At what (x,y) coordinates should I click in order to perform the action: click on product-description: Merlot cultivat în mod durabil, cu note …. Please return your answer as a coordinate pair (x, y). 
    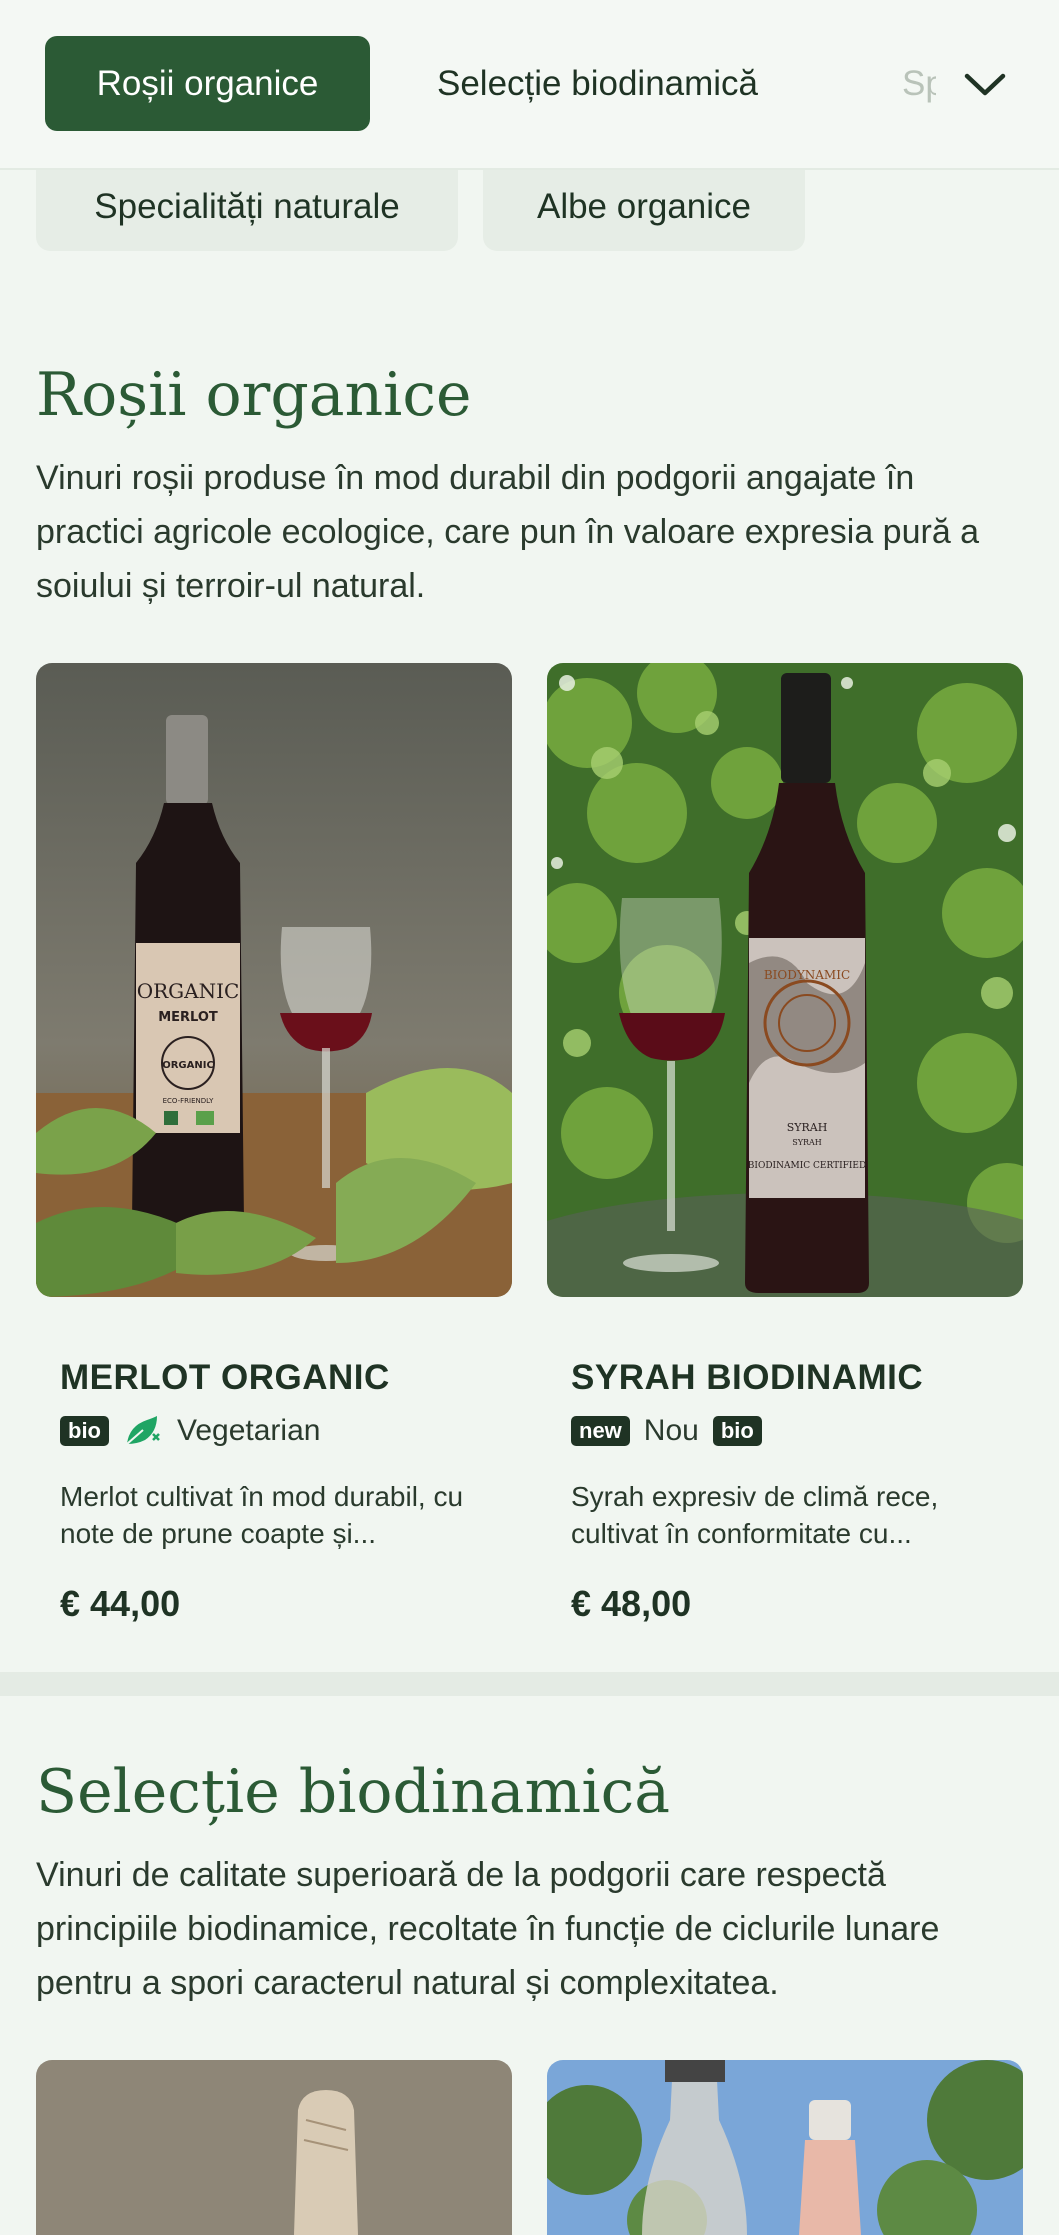
    Looking at the image, I should click on (262, 1515).